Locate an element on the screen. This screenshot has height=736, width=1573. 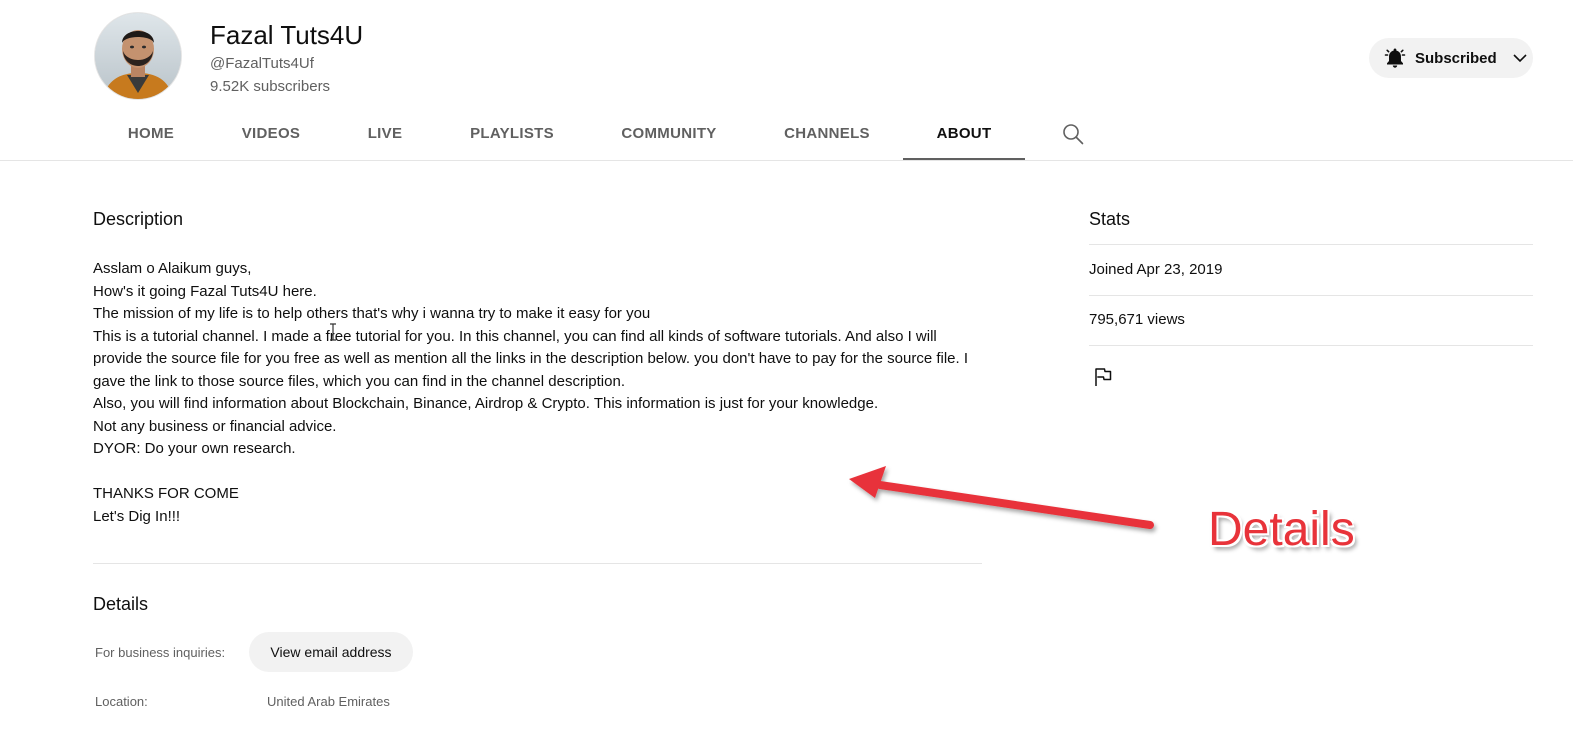
channel-handle: @FazalTuts4Uf is located at coordinates (262, 63).